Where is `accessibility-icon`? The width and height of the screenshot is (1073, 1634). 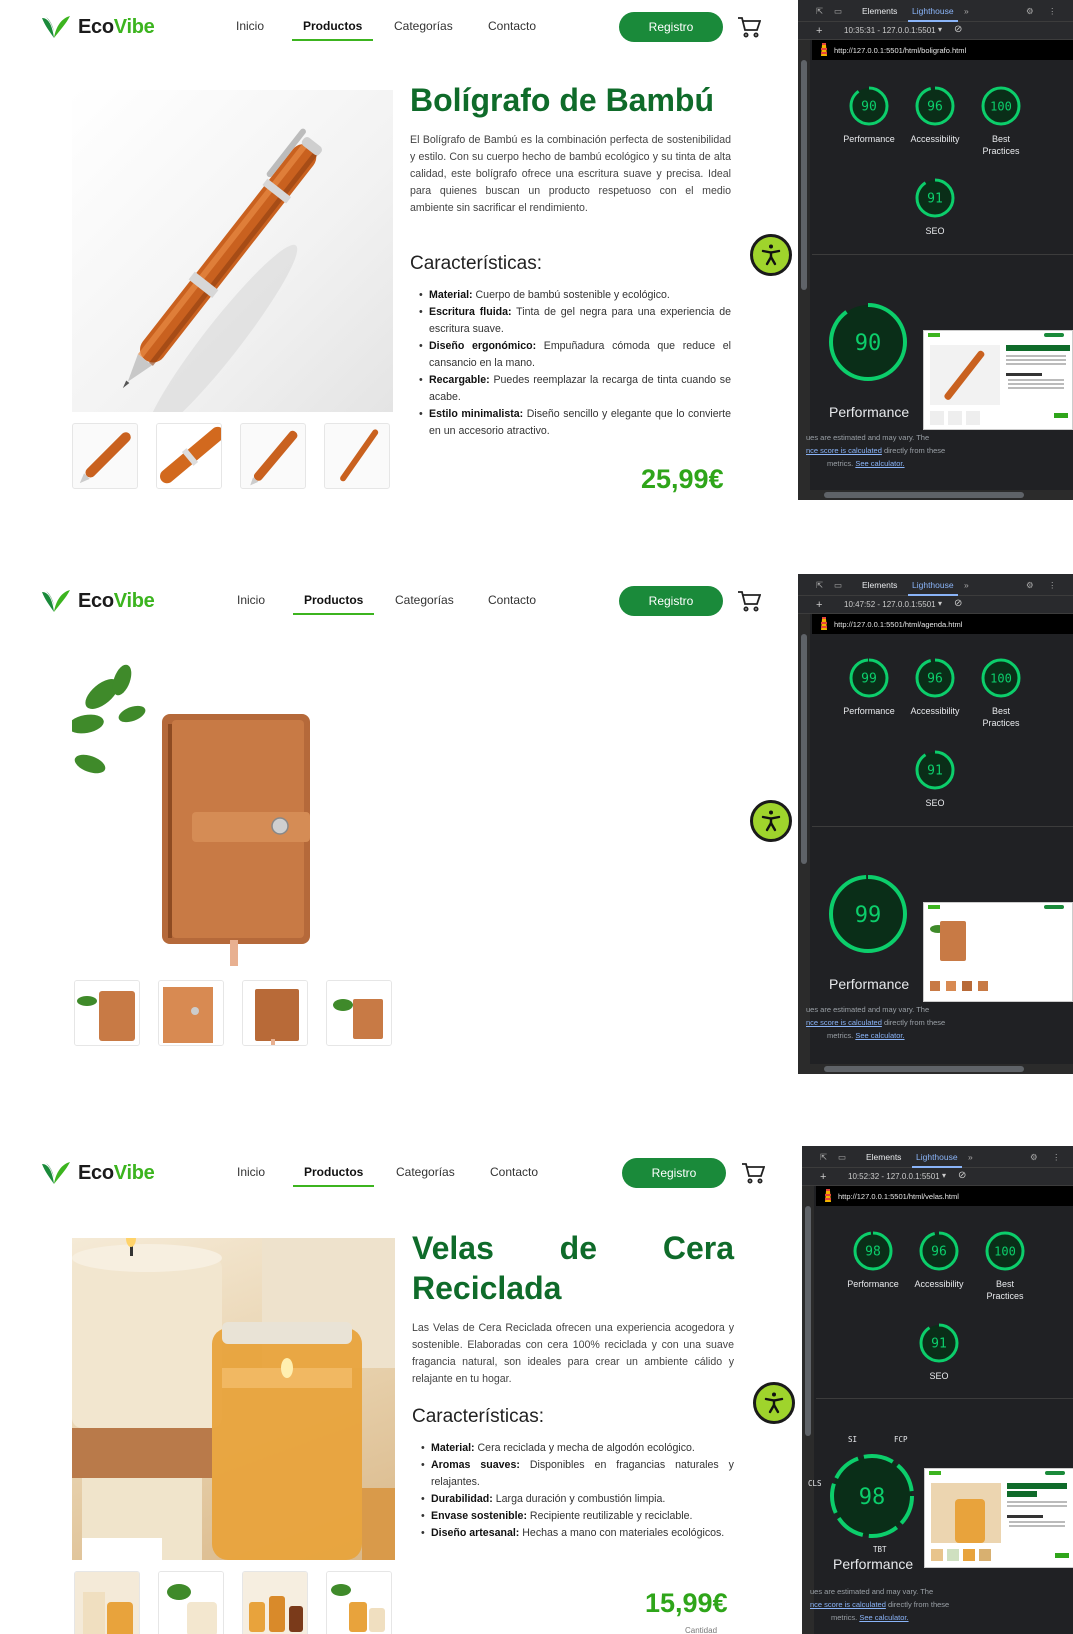
accessibility-icon is located at coordinates (771, 255).